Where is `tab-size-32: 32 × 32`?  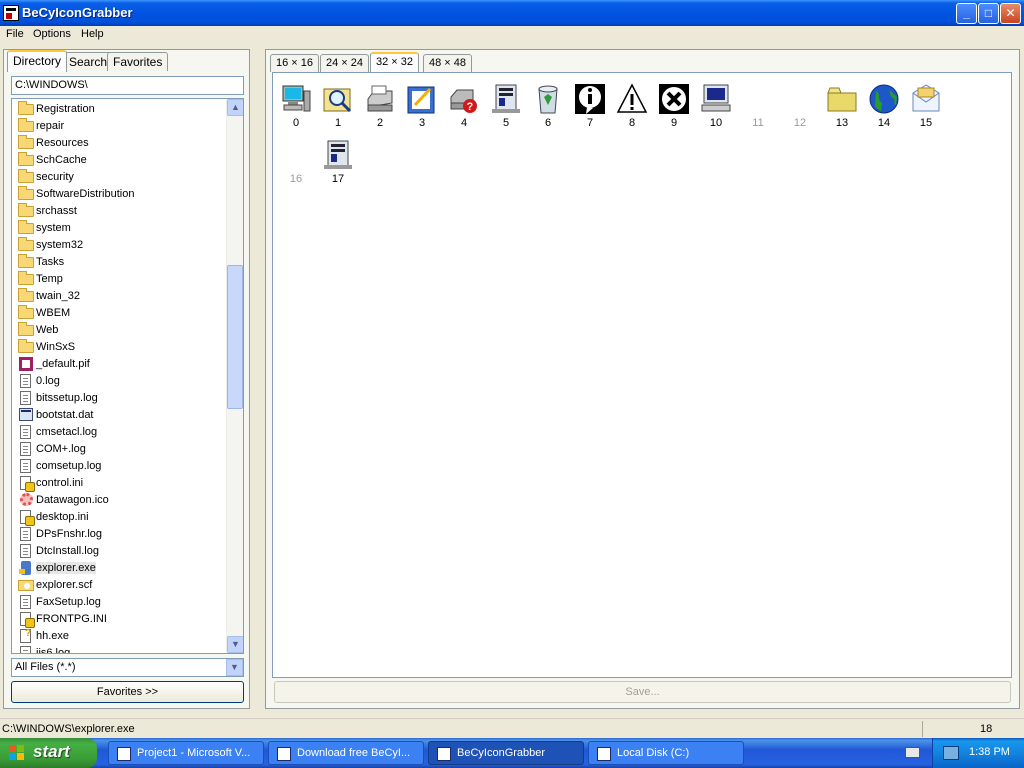
tab-size-32: 32 × 32 is located at coordinates (395, 62).